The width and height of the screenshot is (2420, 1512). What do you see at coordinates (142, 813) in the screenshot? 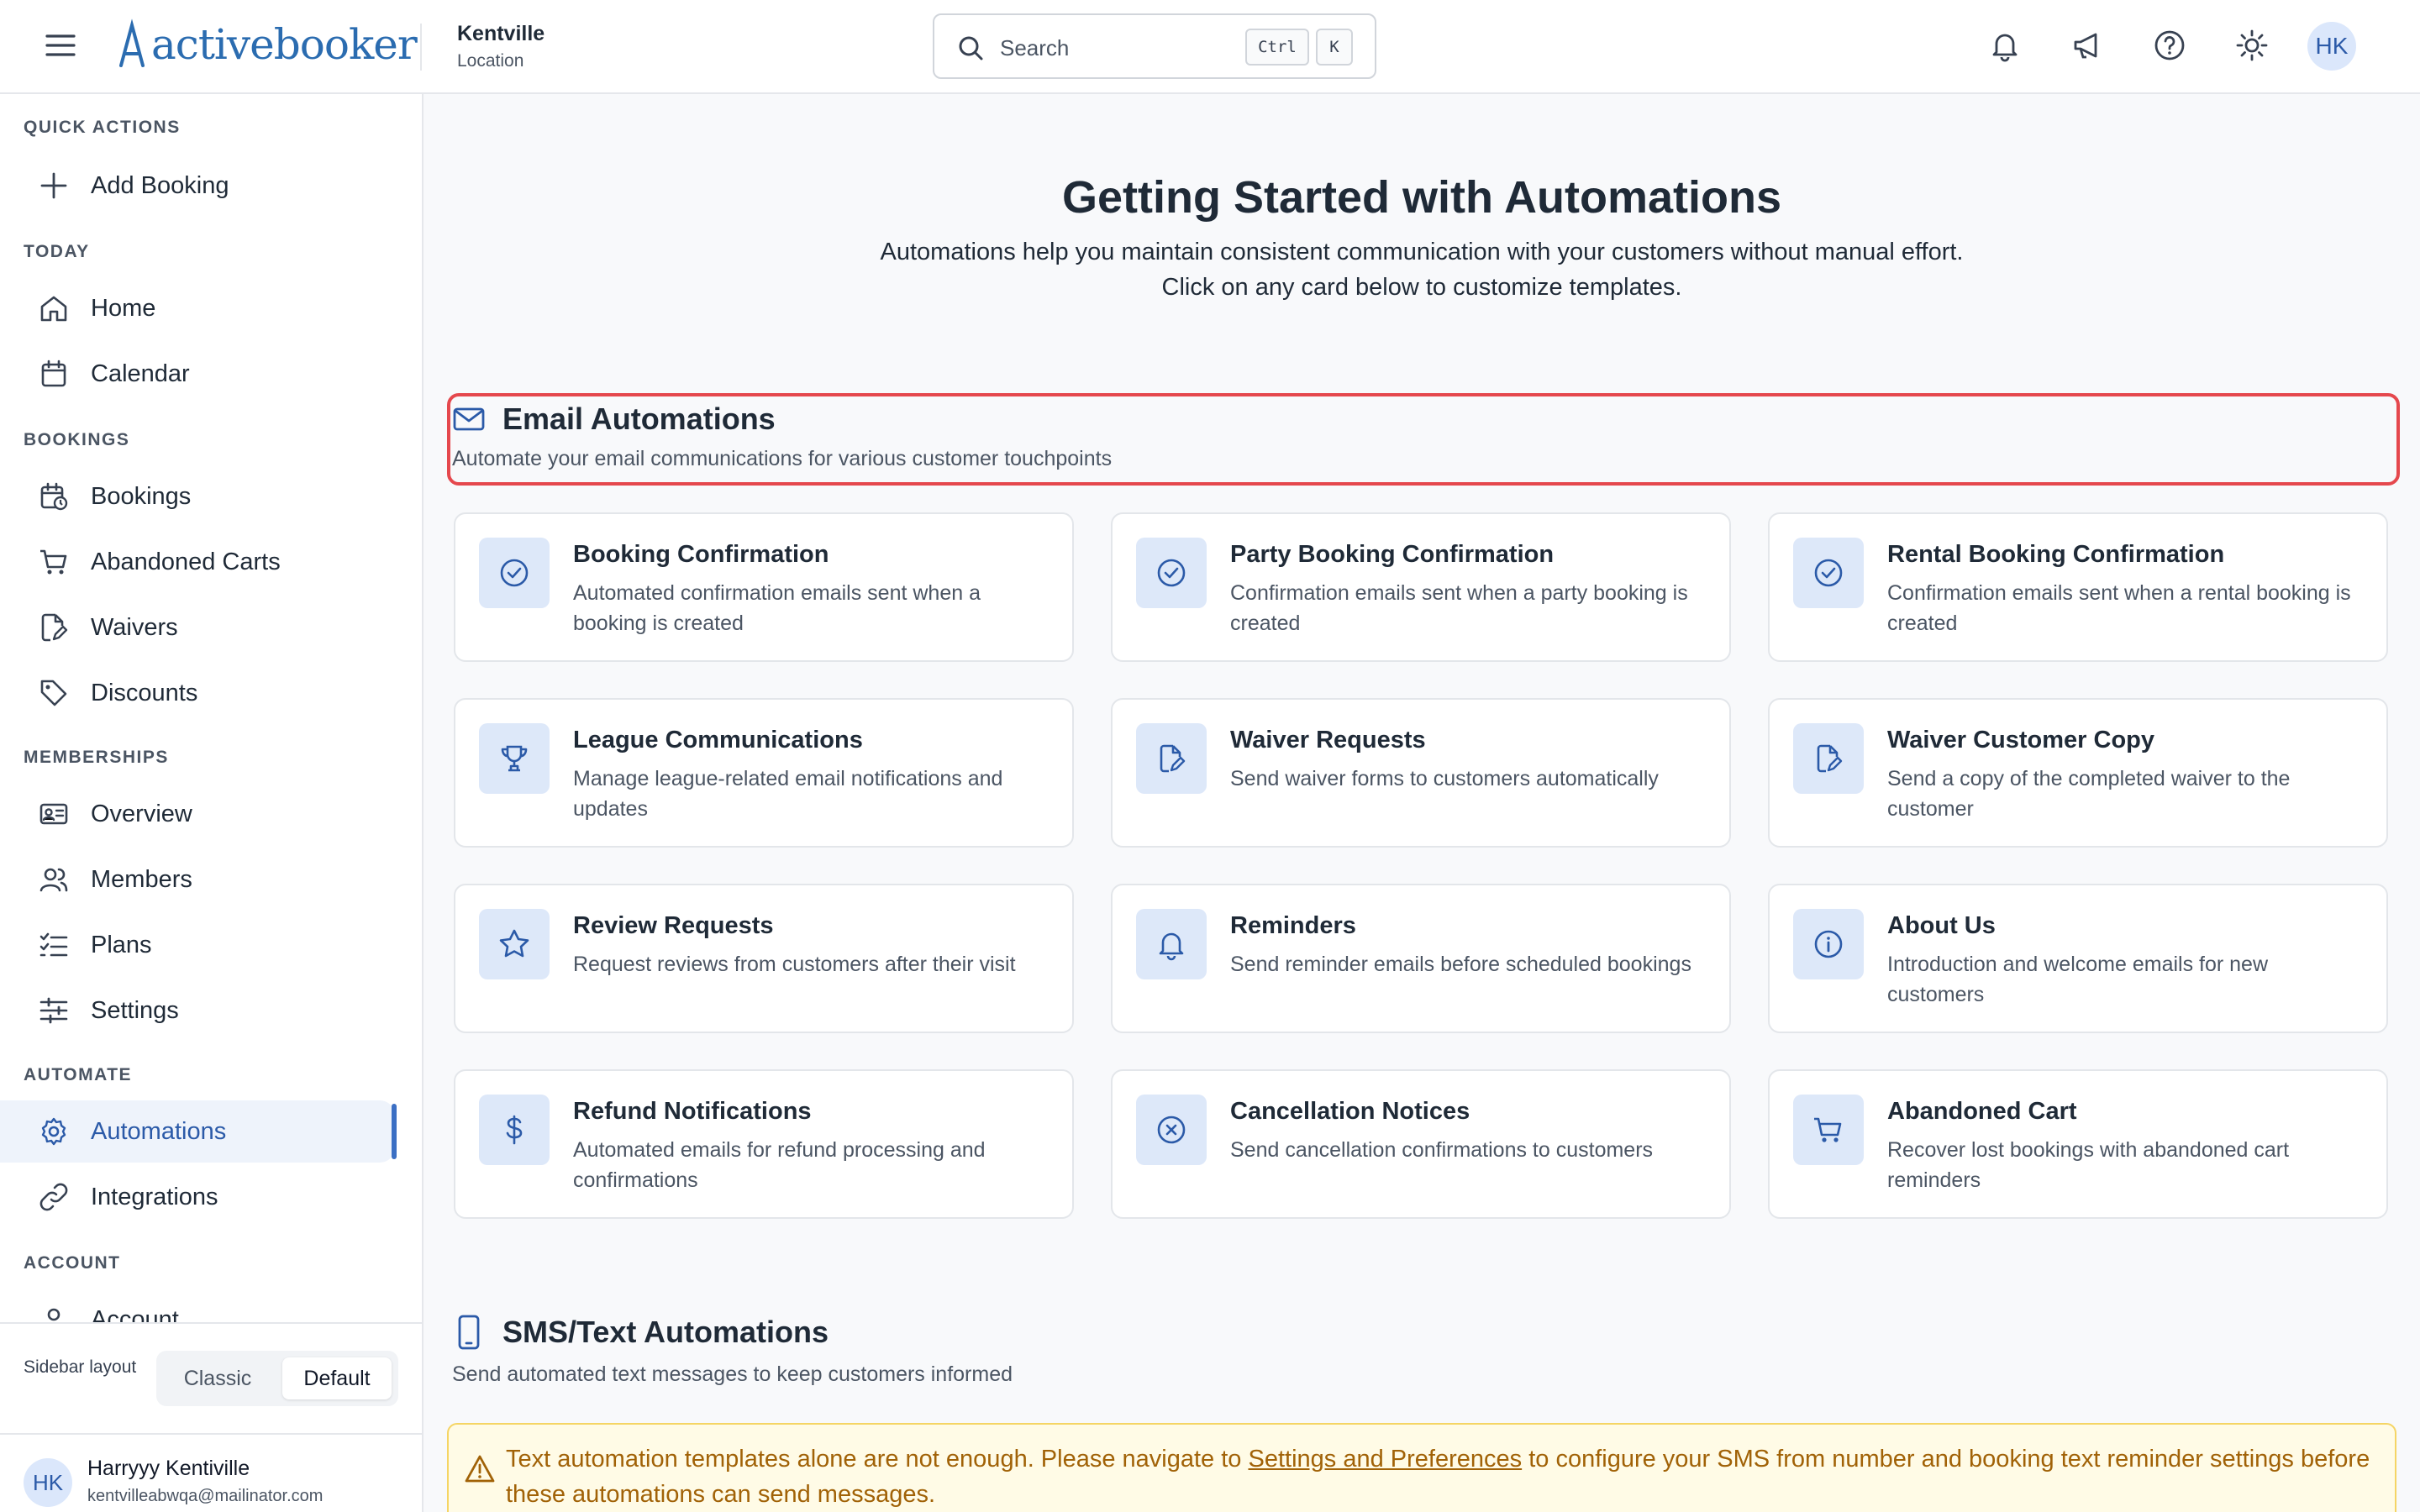
I see `sidebar-item-label: Overview` at bounding box center [142, 813].